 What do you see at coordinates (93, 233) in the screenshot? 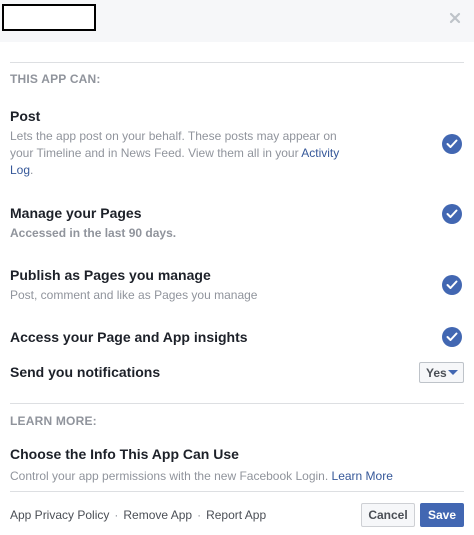
I see `permission-desc-manage-pages: Accessed in the last 90 days.` at bounding box center [93, 233].